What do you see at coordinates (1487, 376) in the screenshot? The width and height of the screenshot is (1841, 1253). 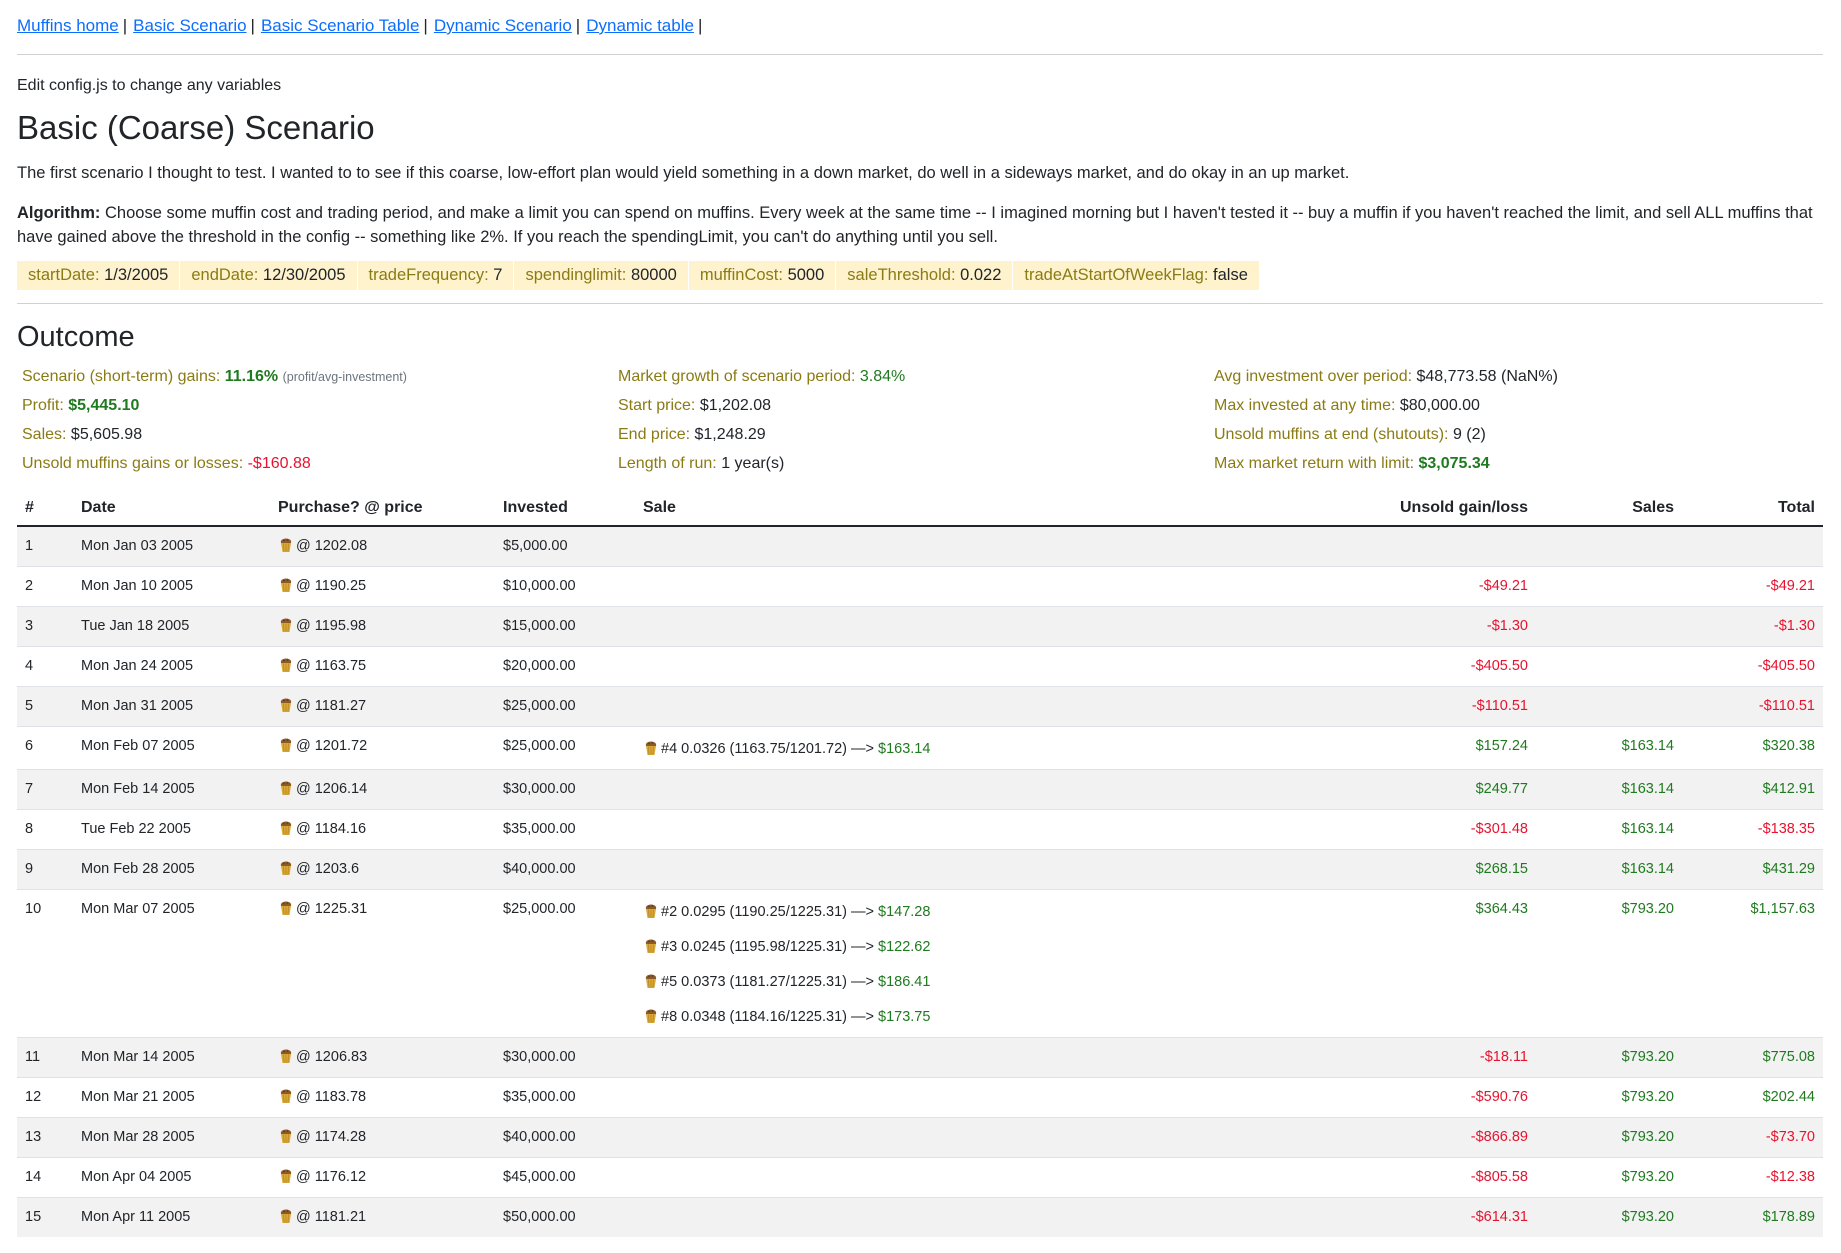 I see `stat-value: $48,773.58 (NaN%)` at bounding box center [1487, 376].